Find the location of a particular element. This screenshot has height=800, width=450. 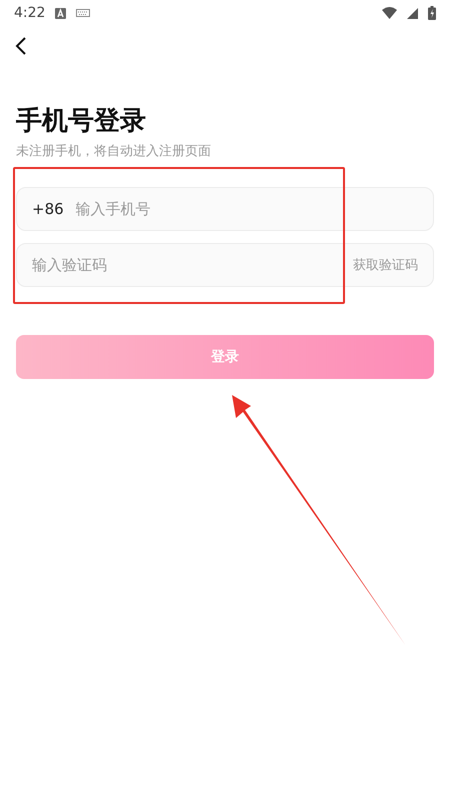

code-input: 输入验证码 is located at coordinates (186, 265).